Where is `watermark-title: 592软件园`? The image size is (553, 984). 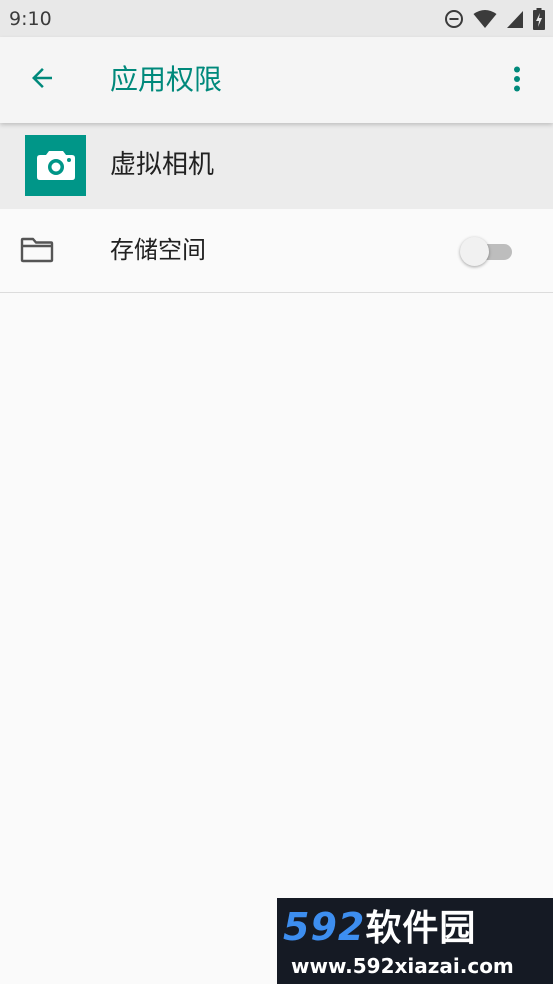 watermark-title: 592软件园 is located at coordinates (415, 927).